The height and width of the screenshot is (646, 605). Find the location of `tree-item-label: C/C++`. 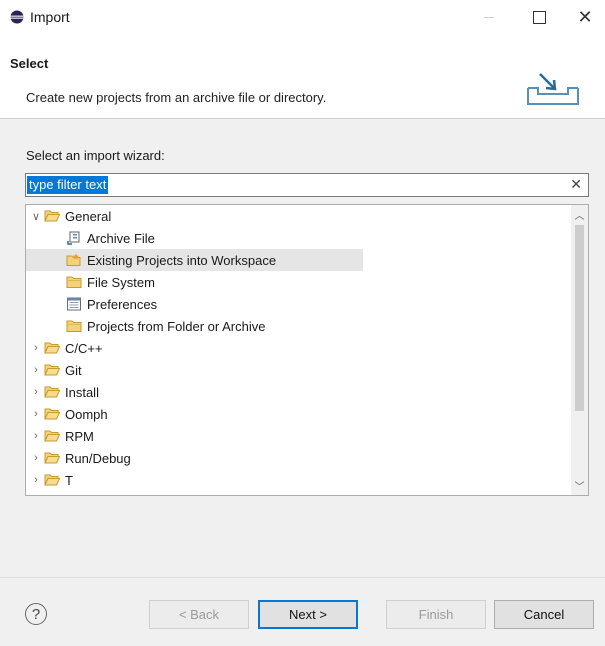

tree-item-label: C/C++ is located at coordinates (84, 348).